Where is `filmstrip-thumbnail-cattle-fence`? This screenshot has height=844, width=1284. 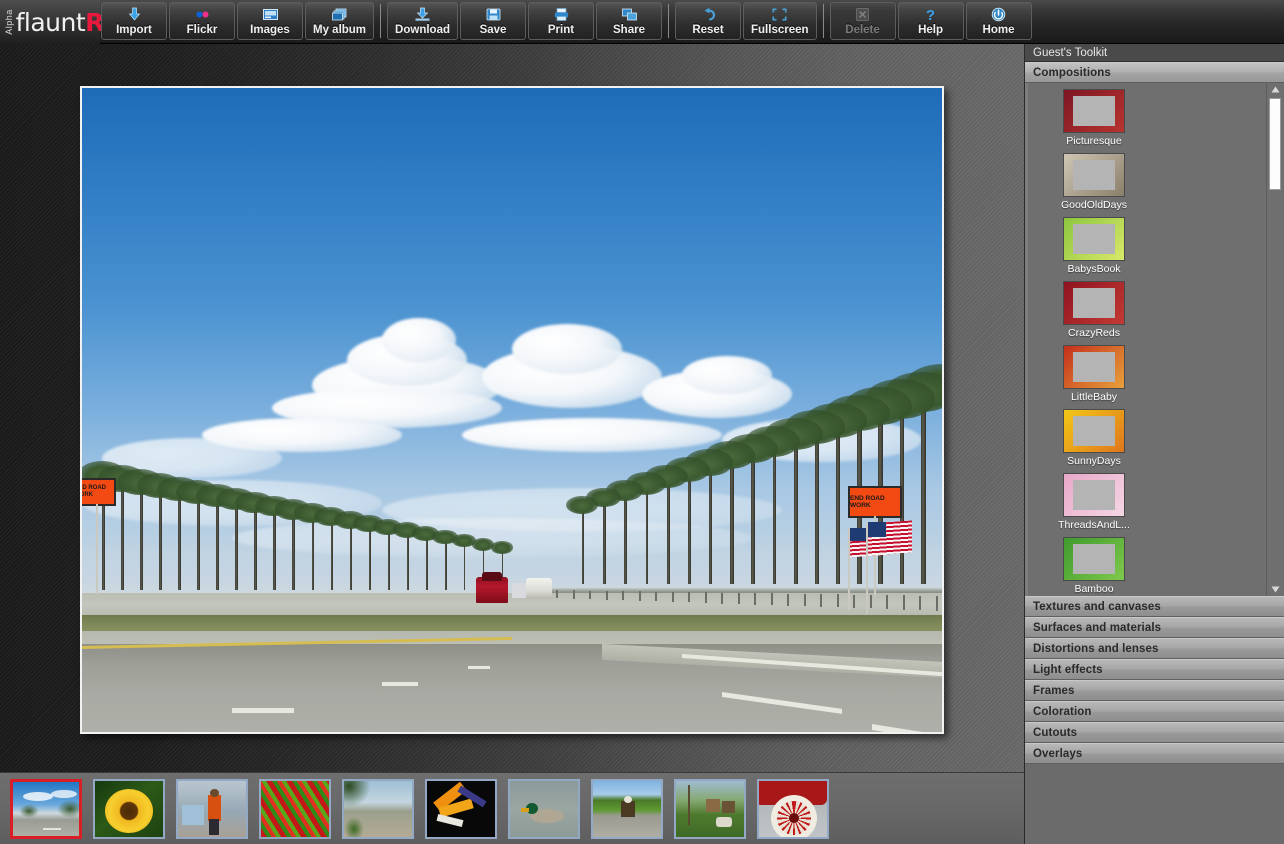 filmstrip-thumbnail-cattle-fence is located at coordinates (710, 808).